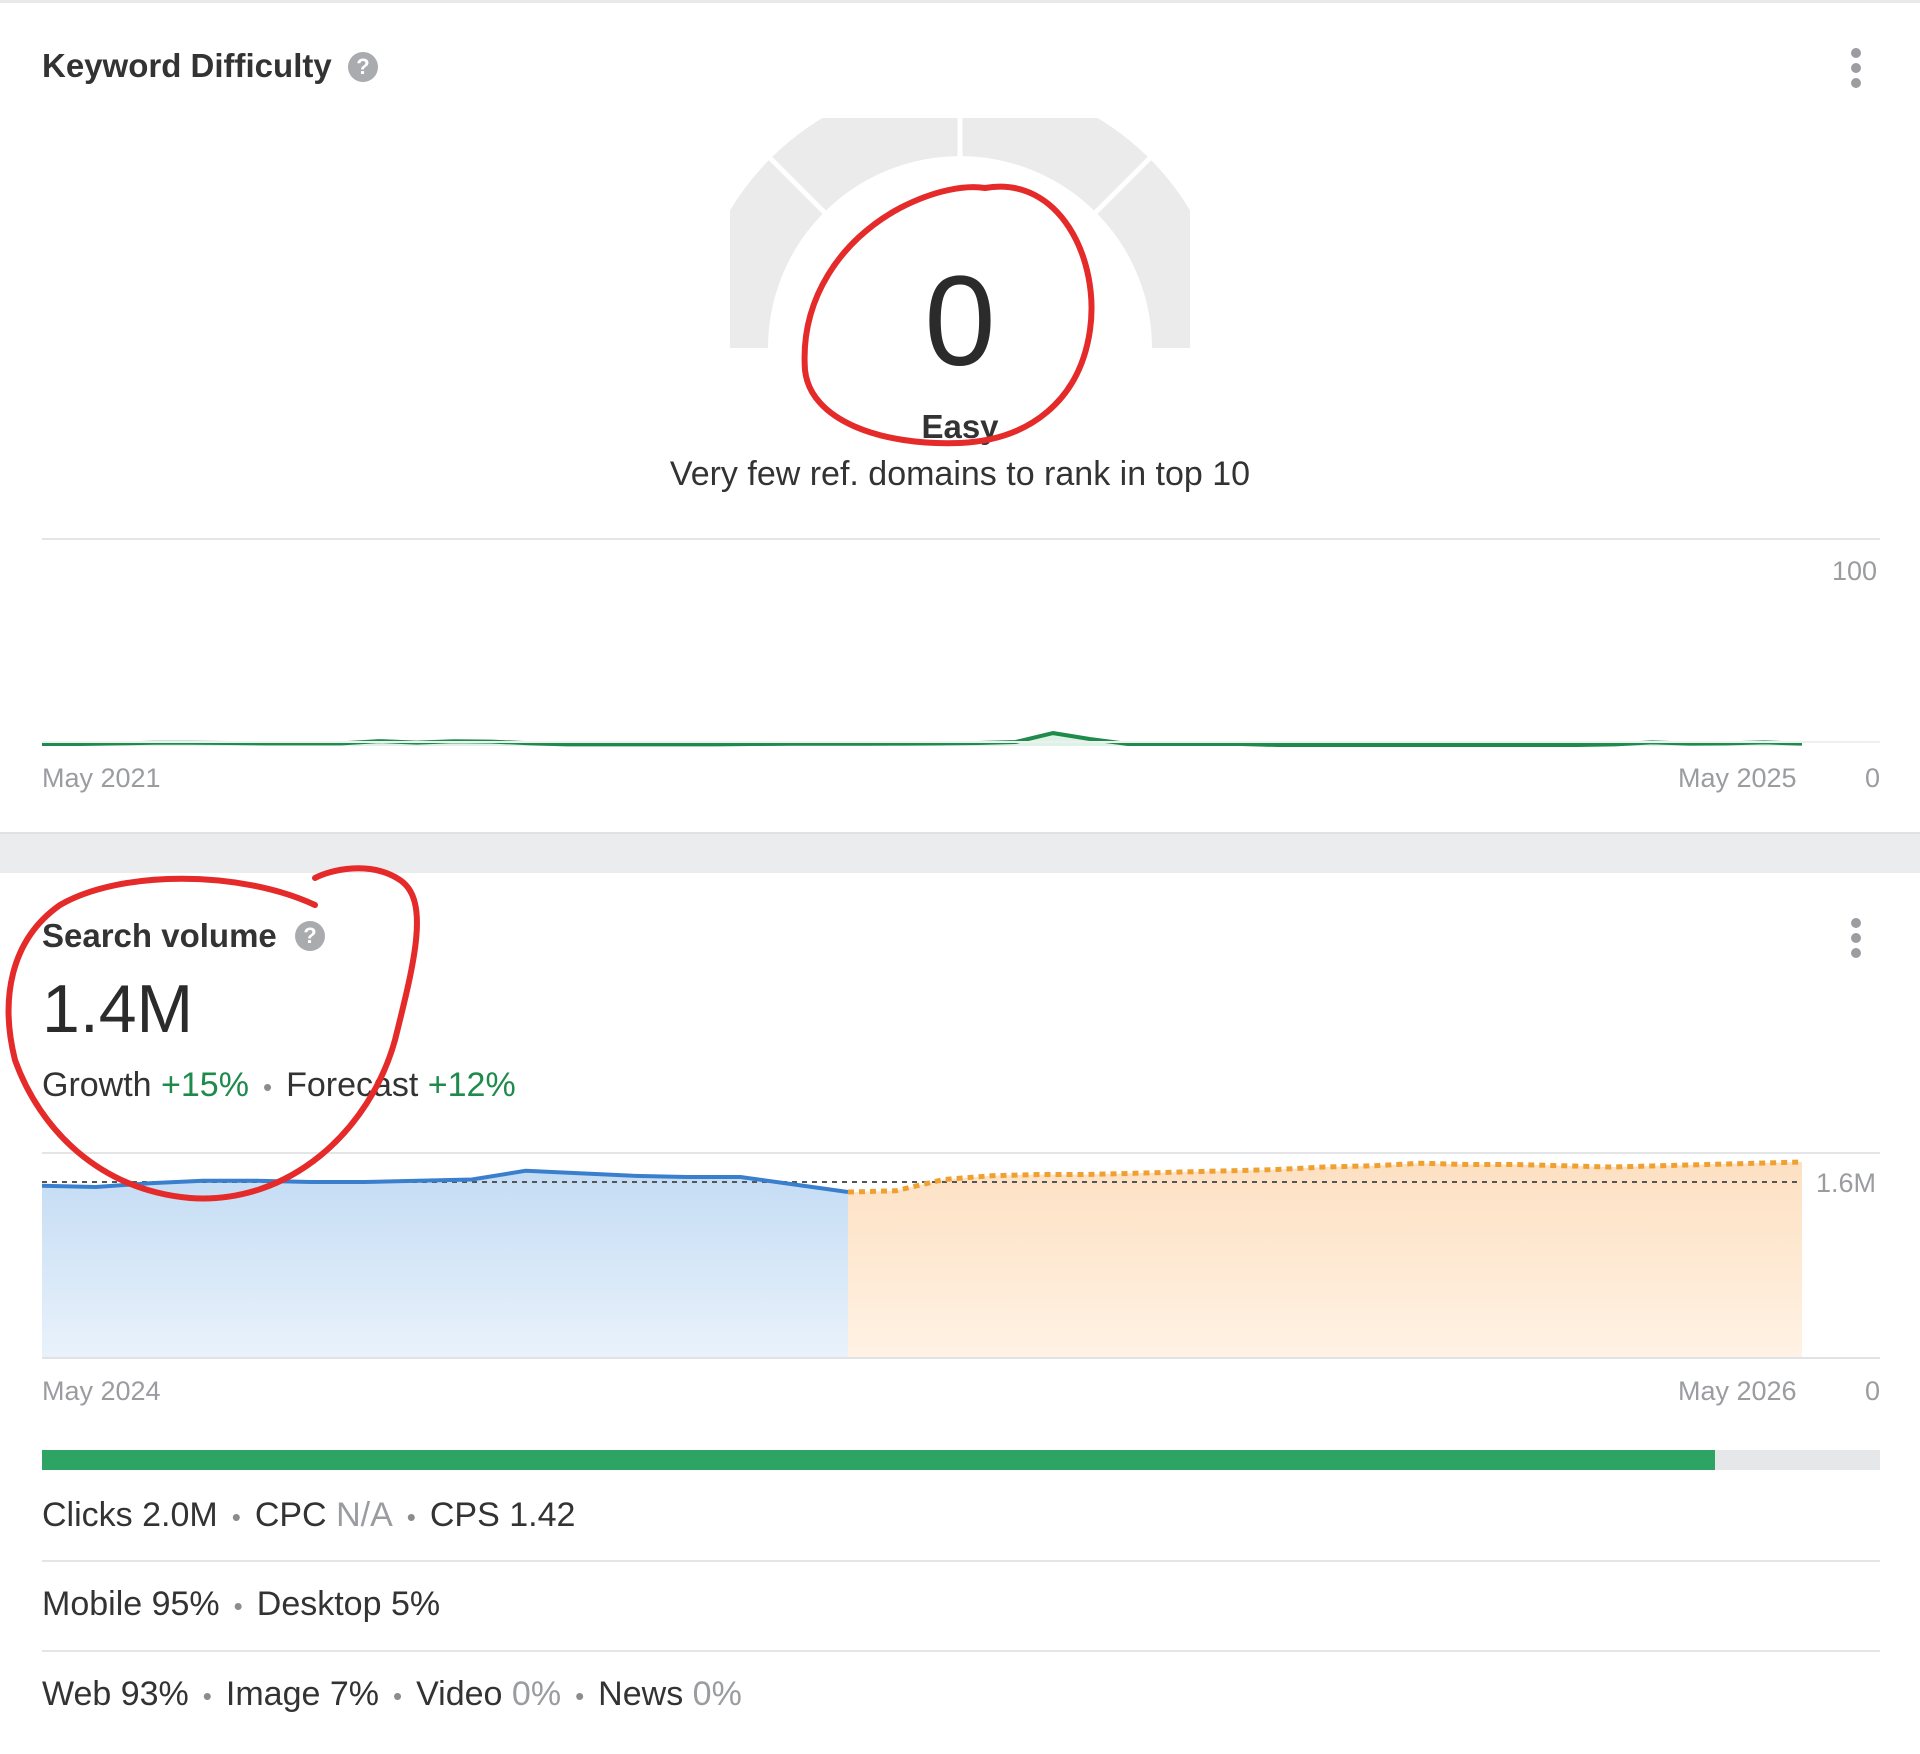 The width and height of the screenshot is (1920, 1754). What do you see at coordinates (101, 778) in the screenshot?
I see `kd-x-start-label: May 2021` at bounding box center [101, 778].